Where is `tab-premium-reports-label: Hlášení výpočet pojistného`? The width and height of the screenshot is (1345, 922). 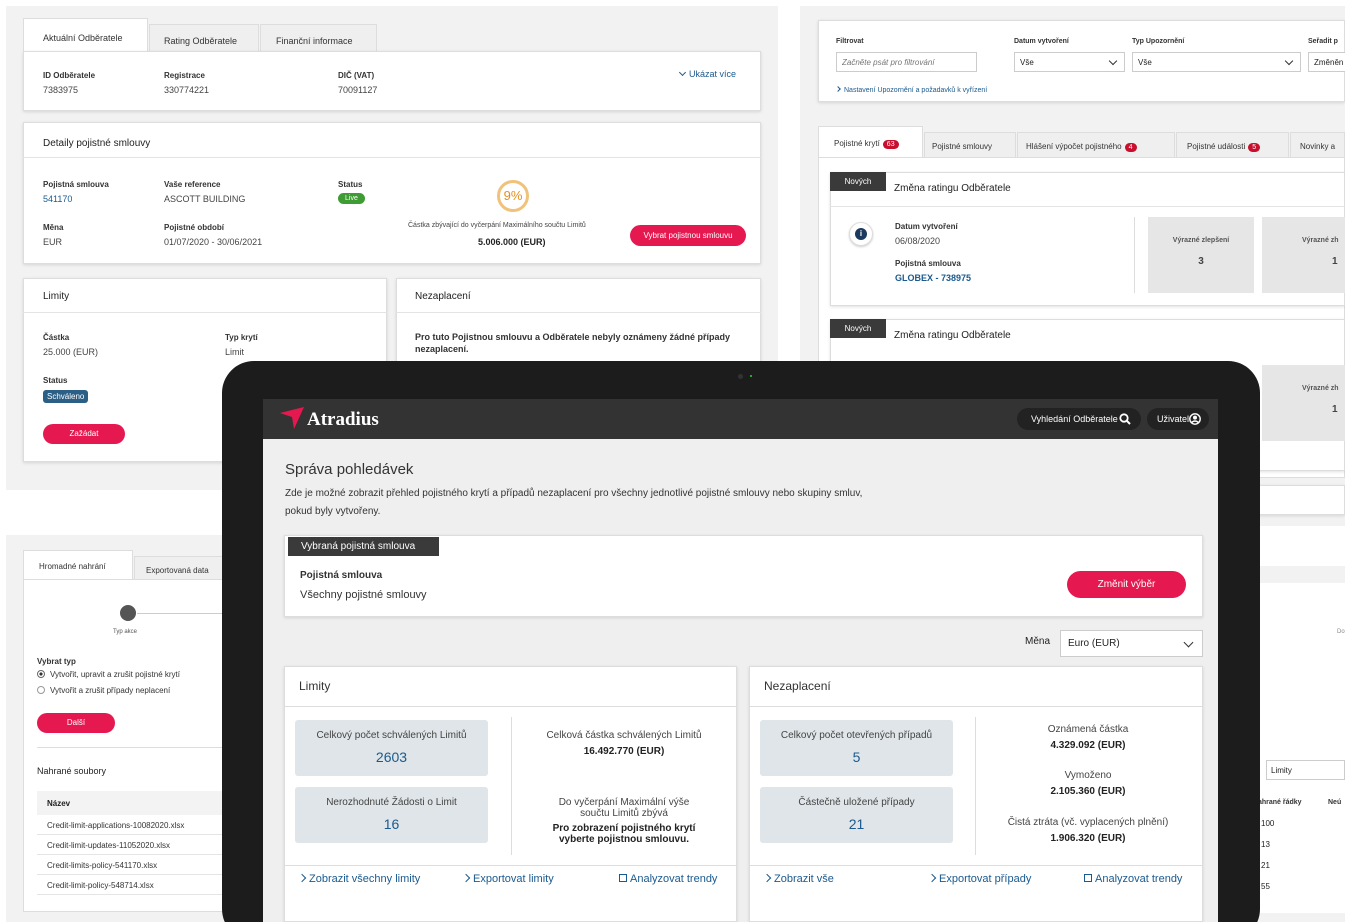 tab-premium-reports-label: Hlášení výpočet pojistného is located at coordinates (1074, 146).